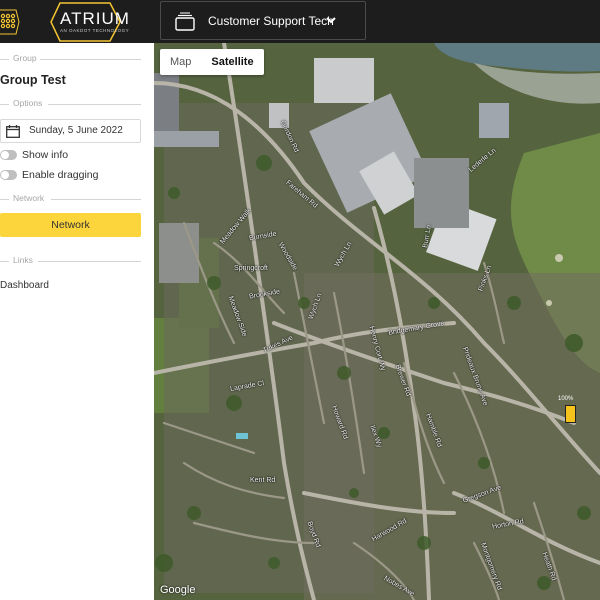  Describe the element at coordinates (95, 30) in the screenshot. I see `logo-subtext: AN OAKDOT TECHNOLOGY` at that location.